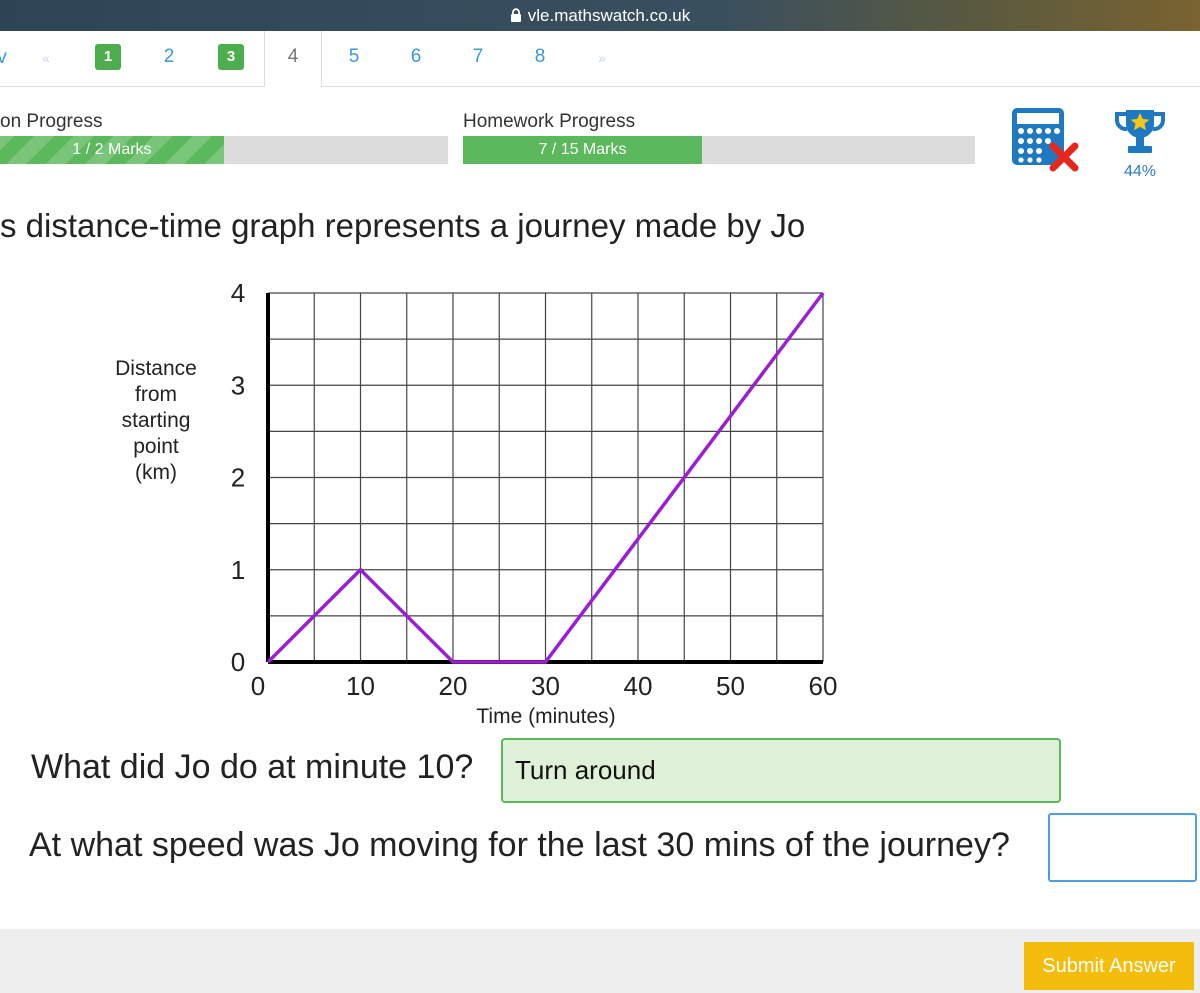 This screenshot has height=993, width=1200. What do you see at coordinates (252, 767) in the screenshot?
I see `question-part1-prompt: What did Jo do at minute 10?` at bounding box center [252, 767].